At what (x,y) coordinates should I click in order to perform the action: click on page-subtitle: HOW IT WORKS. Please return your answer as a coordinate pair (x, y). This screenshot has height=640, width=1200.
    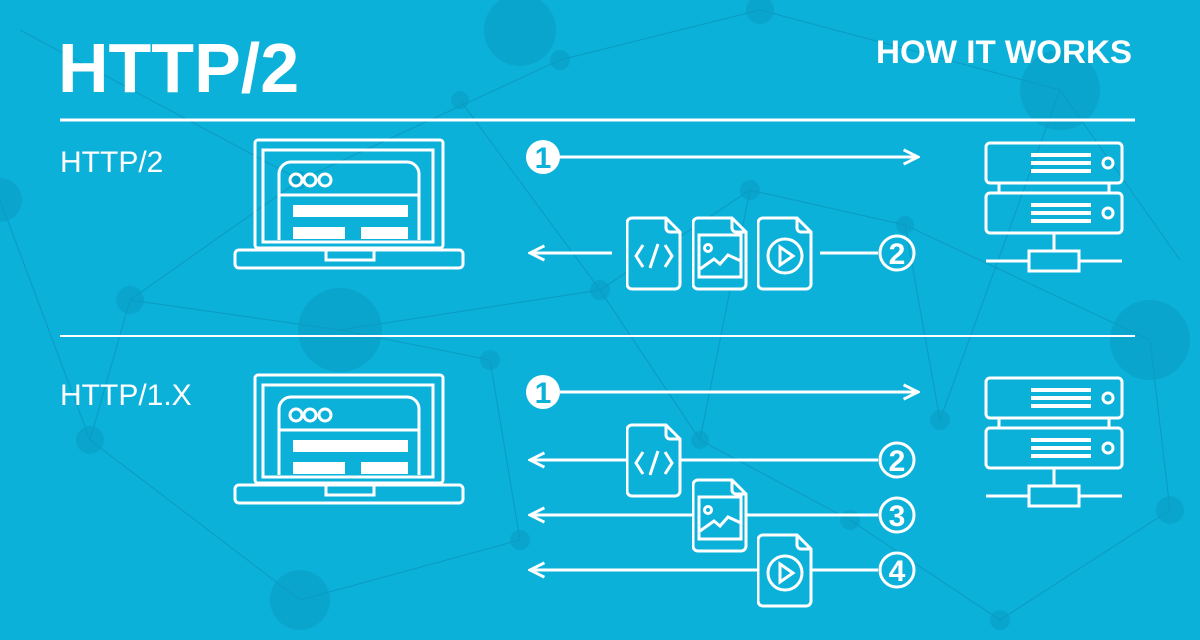
    Looking at the image, I should click on (1004, 52).